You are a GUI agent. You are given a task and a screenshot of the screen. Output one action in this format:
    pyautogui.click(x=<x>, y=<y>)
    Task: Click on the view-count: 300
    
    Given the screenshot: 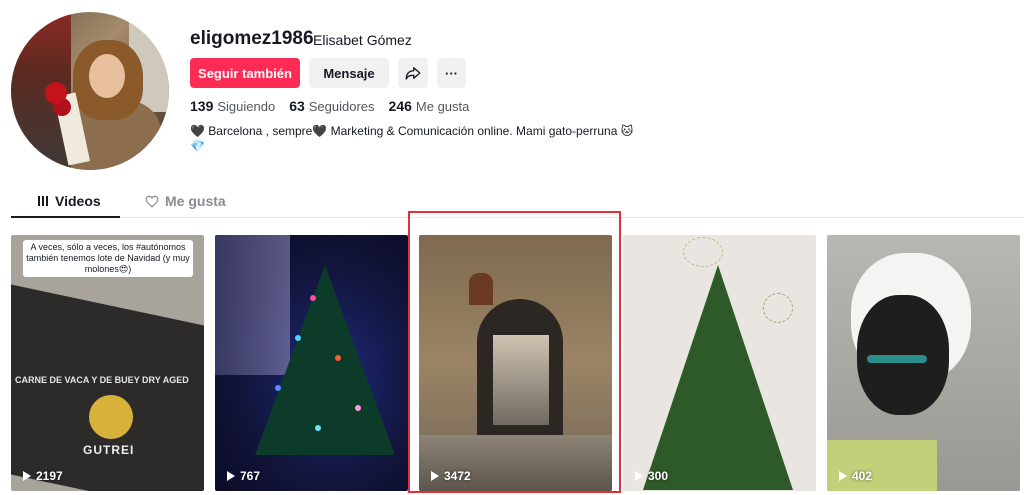 What is the action you would take?
    pyautogui.click(x=651, y=476)
    